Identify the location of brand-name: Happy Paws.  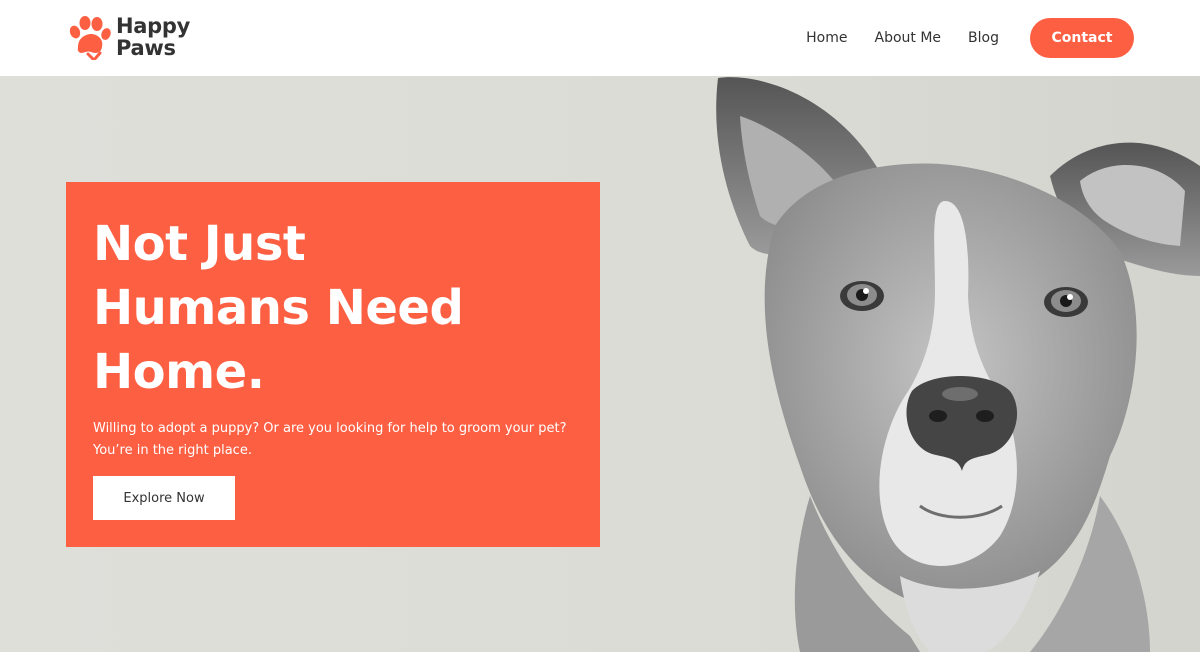
(153, 37).